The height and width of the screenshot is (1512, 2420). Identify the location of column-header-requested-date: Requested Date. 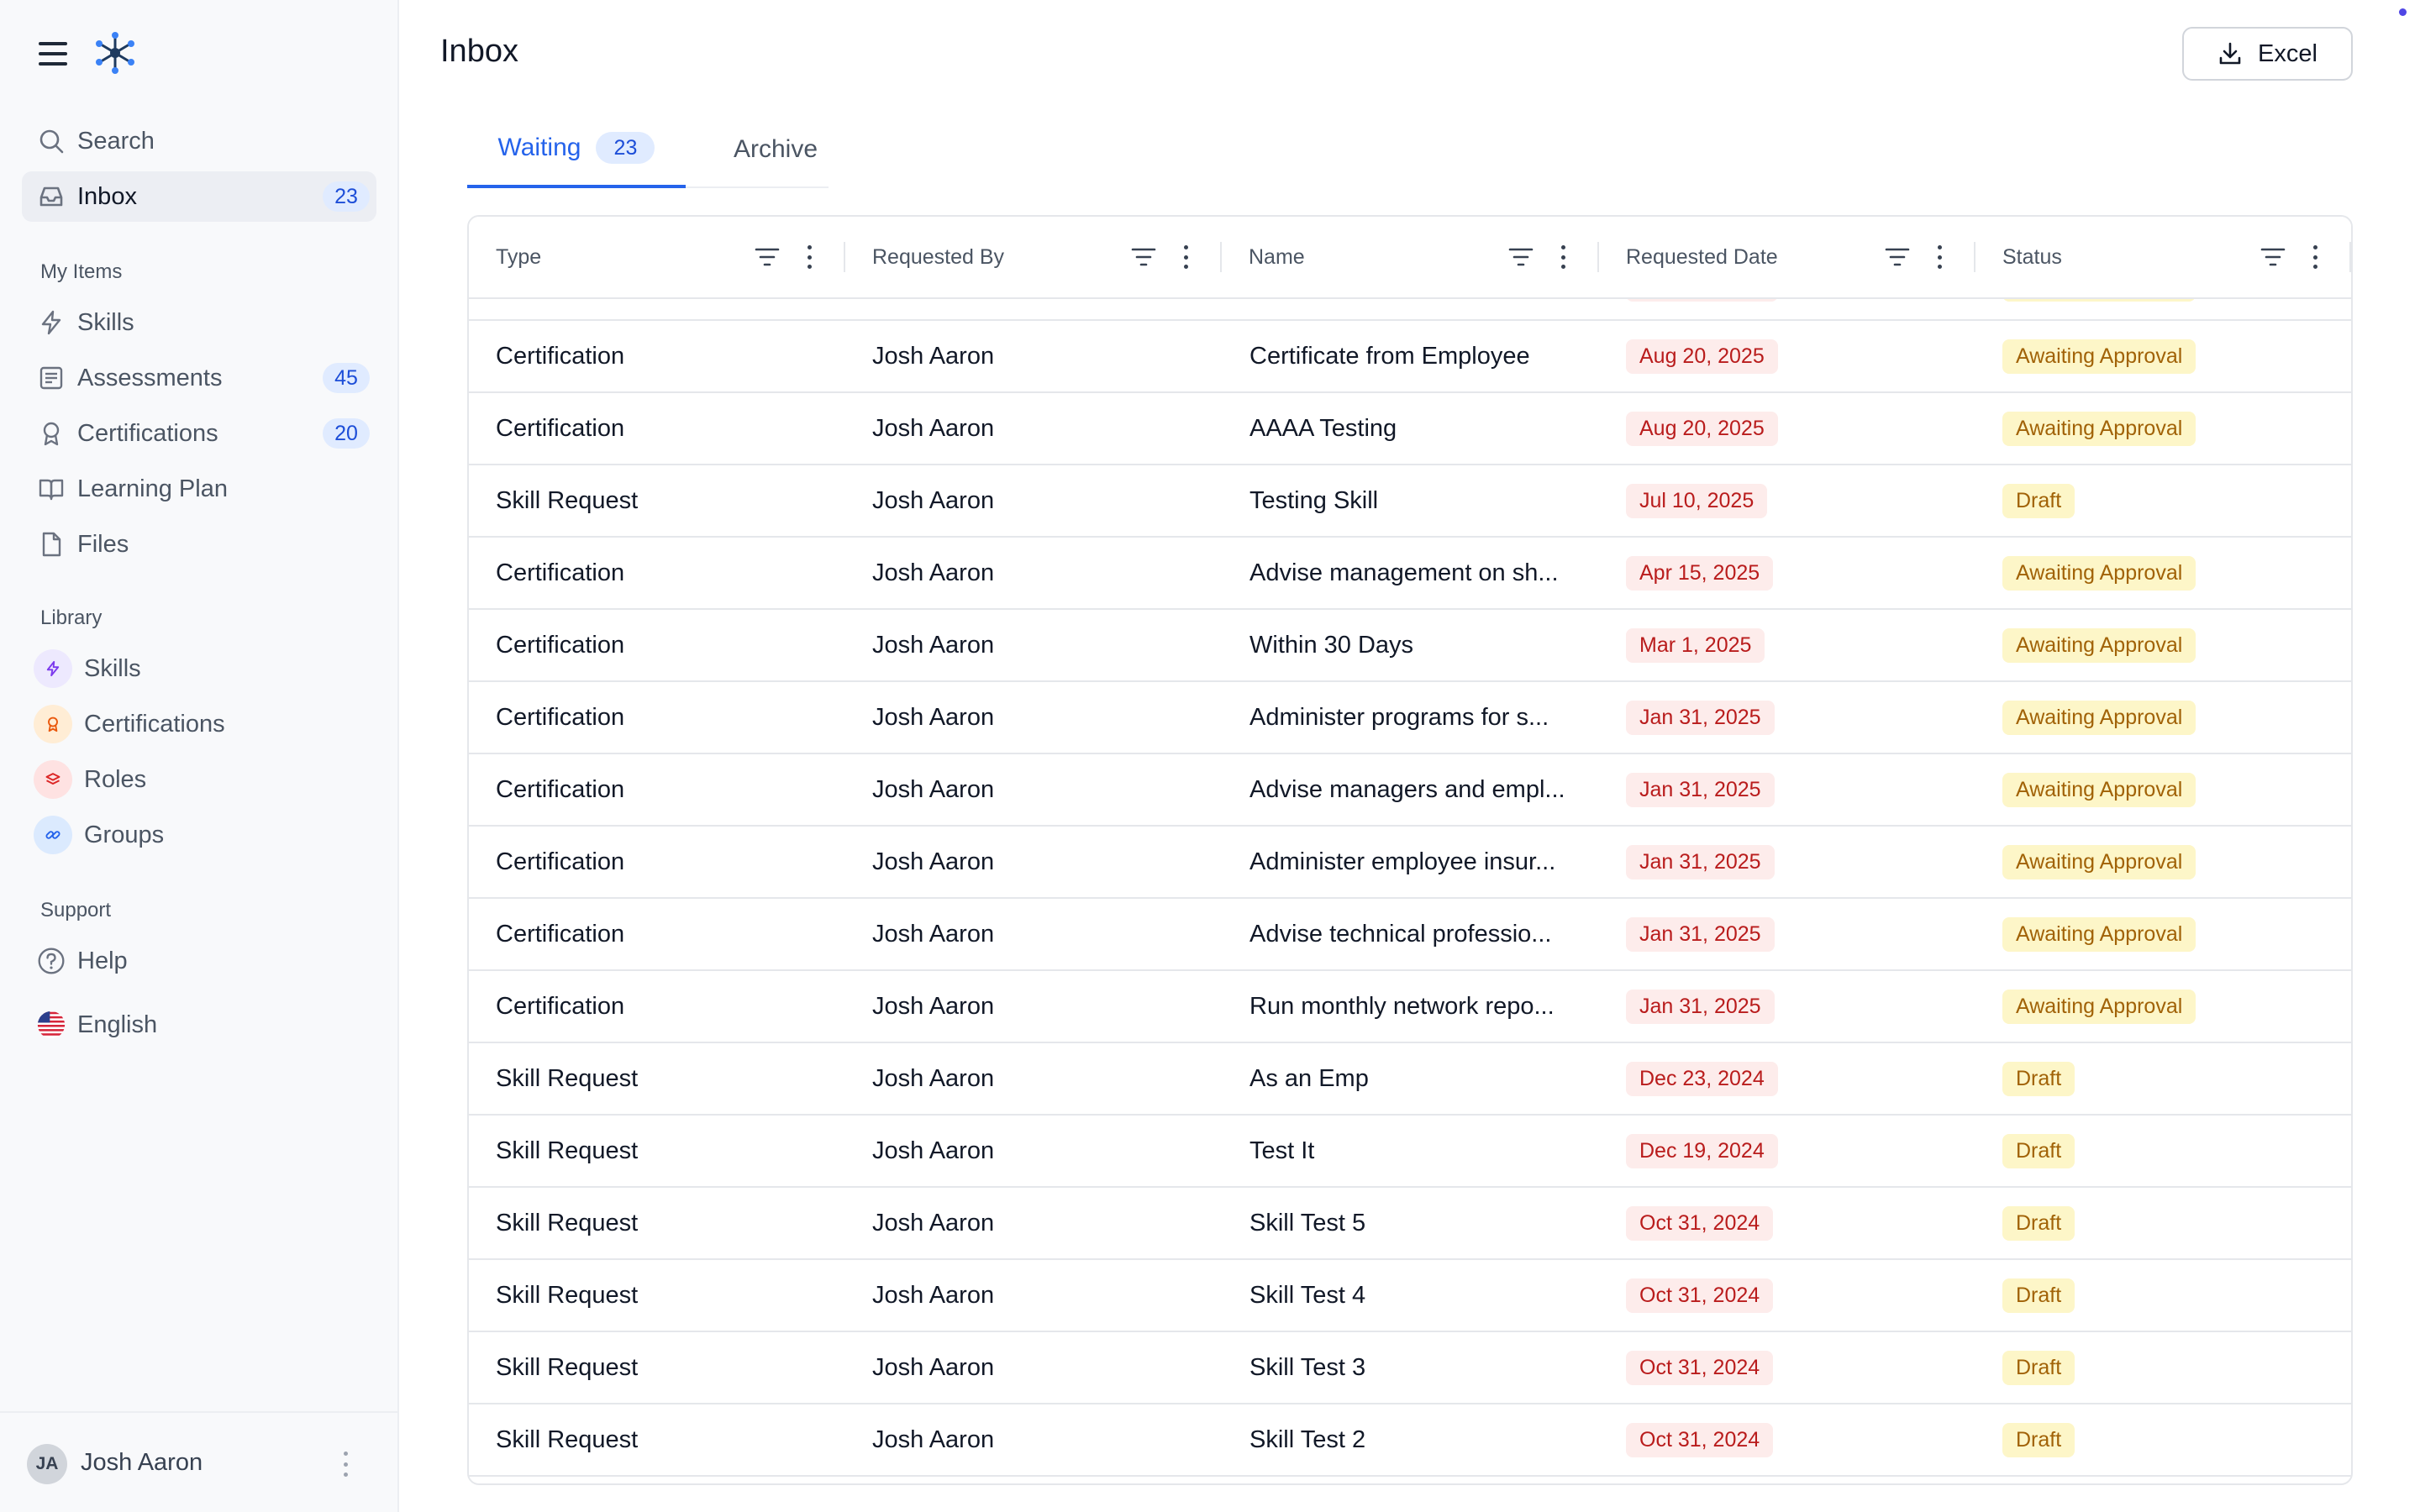
(1787, 257).